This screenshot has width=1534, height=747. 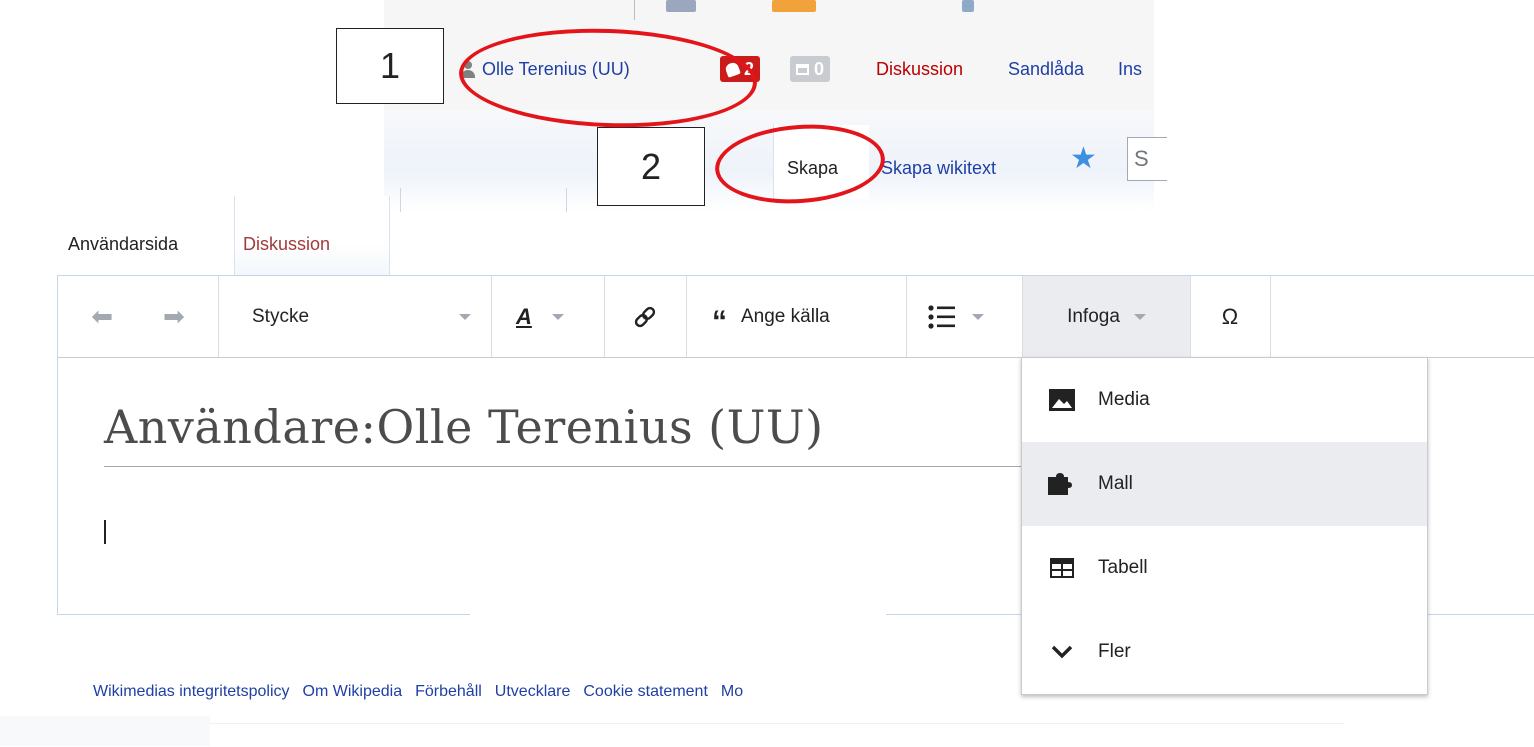 I want to click on editor-toolbar: ⬅ ➡ Stycke A “ Ange källa Infoga Ω, so click(x=796, y=317).